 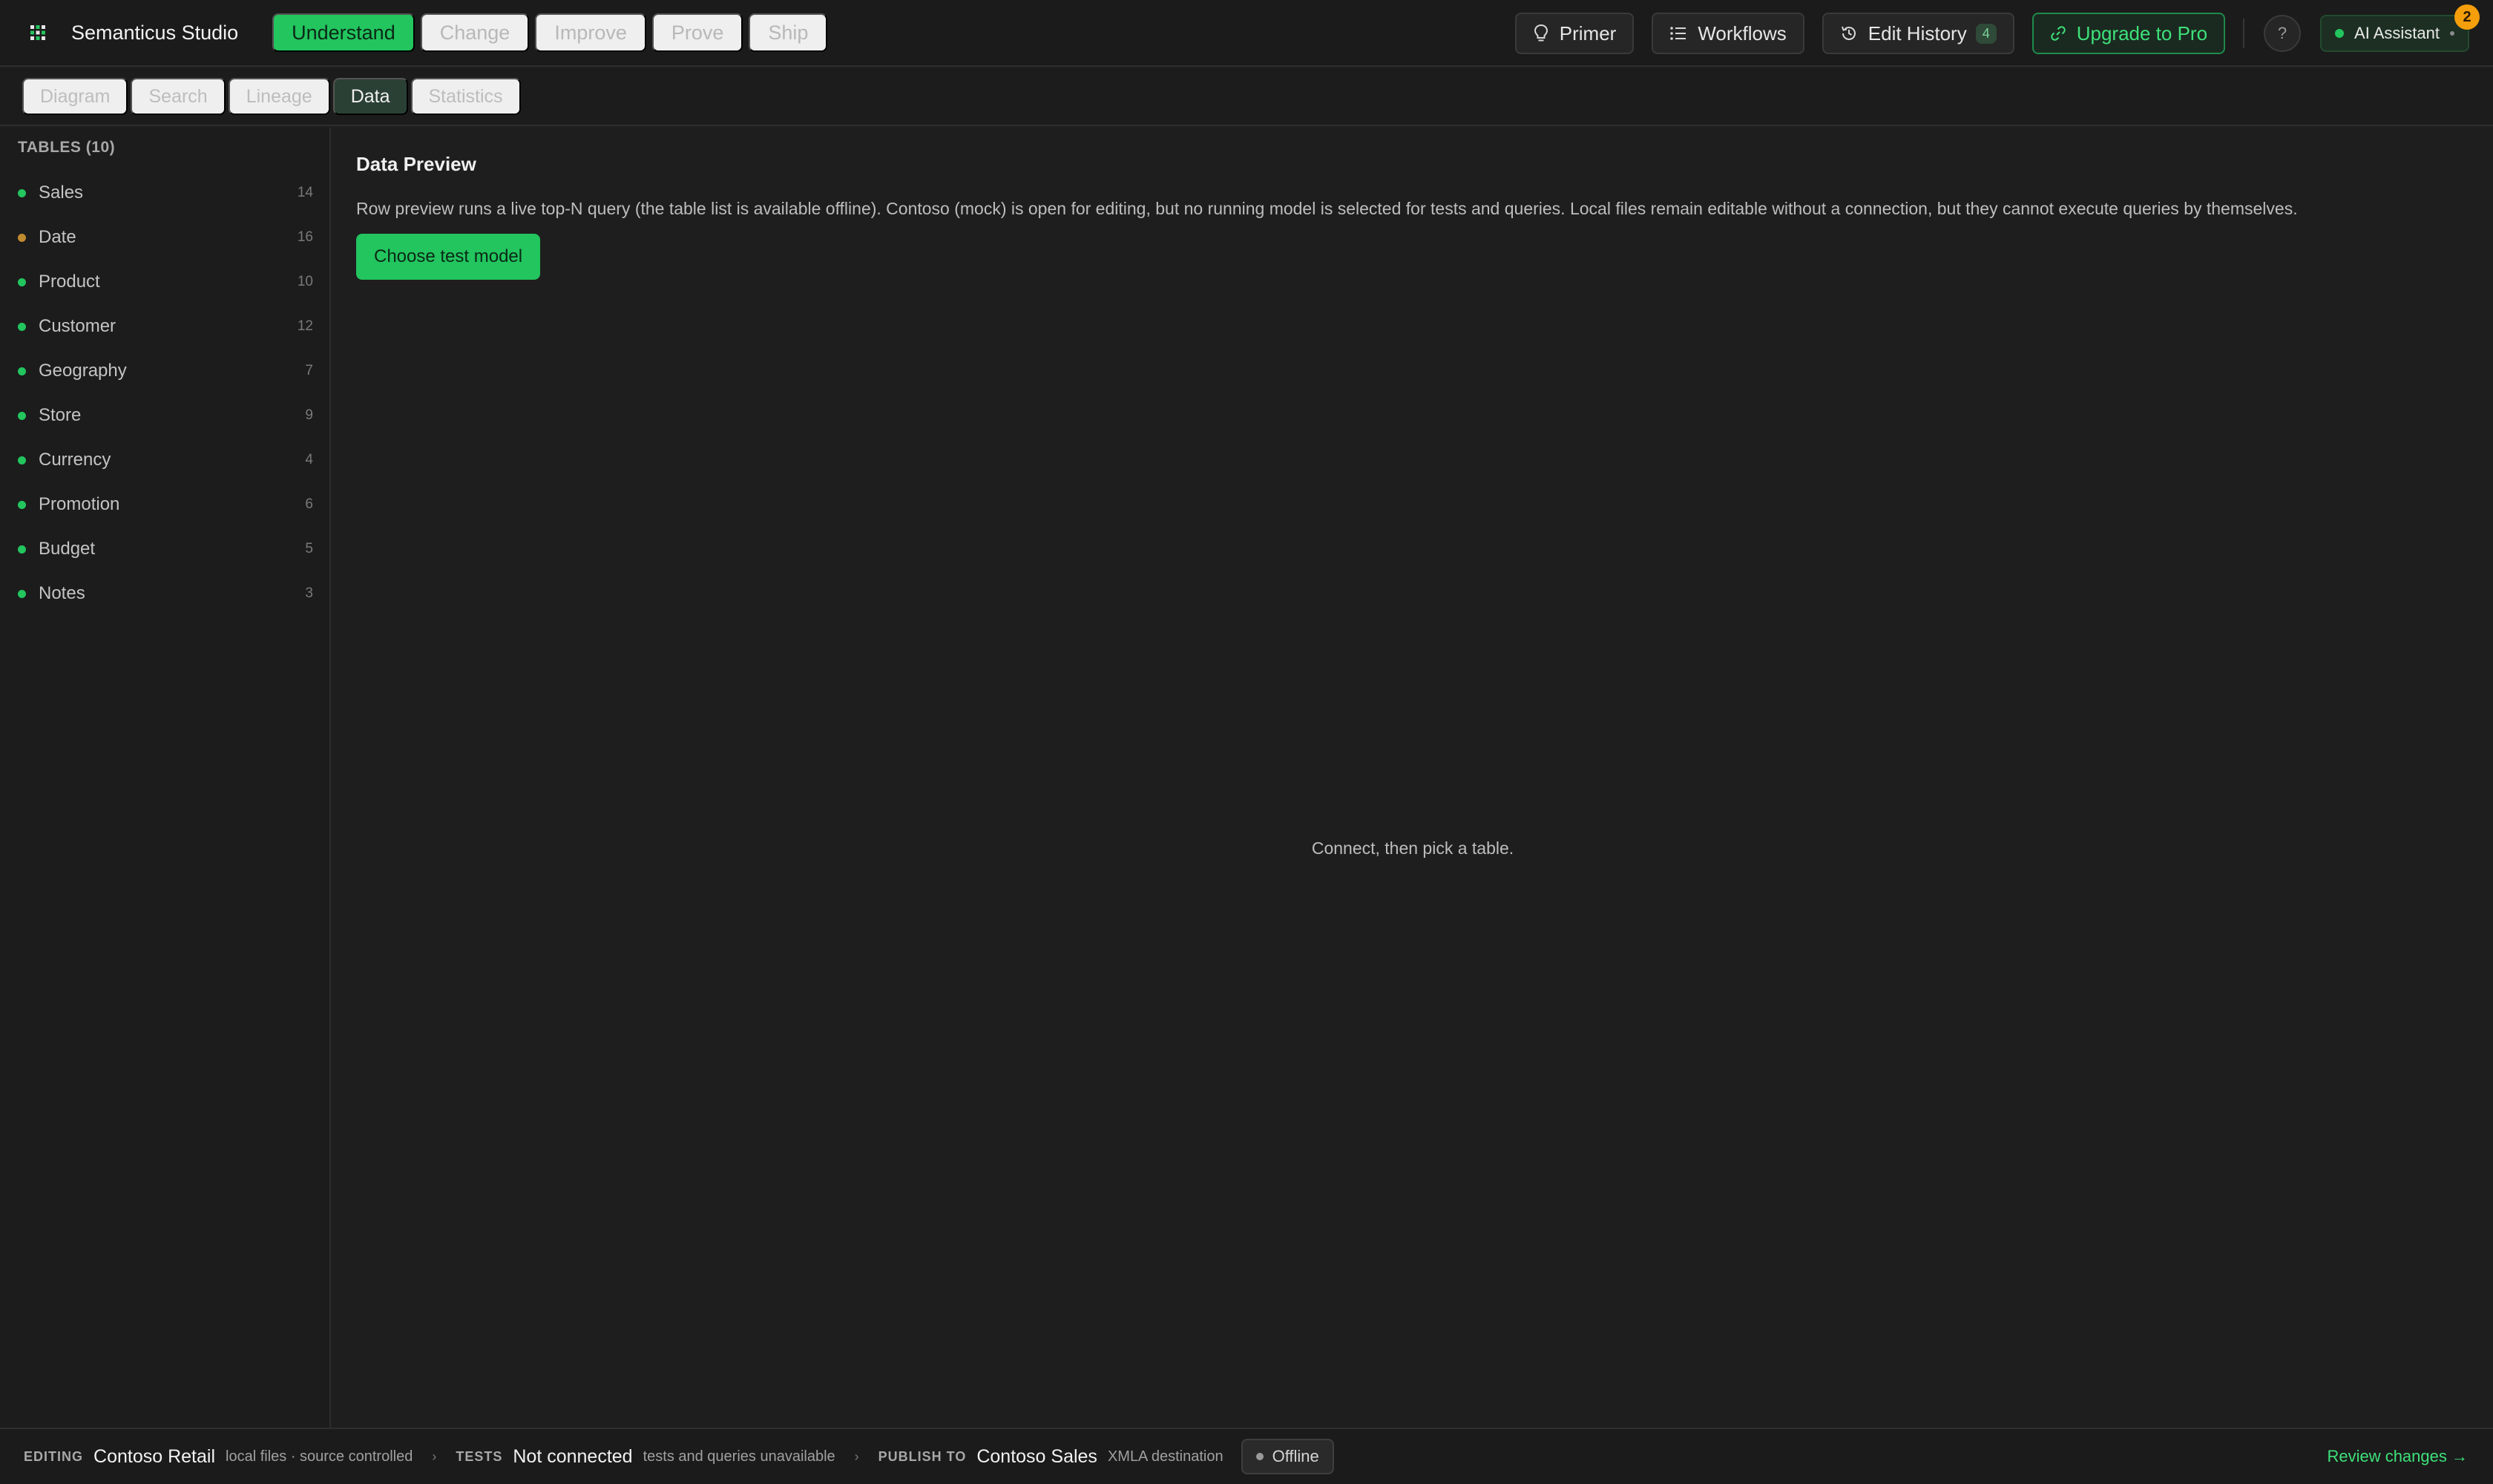 What do you see at coordinates (305, 326) in the screenshot?
I see `table-column-count: 12` at bounding box center [305, 326].